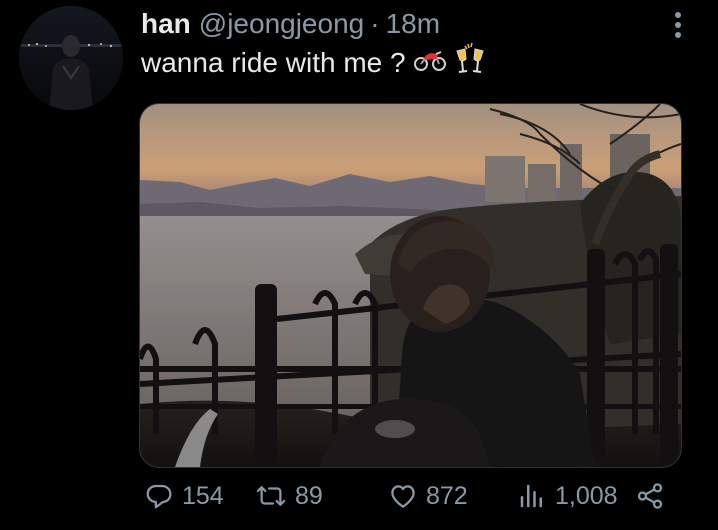  I want to click on retweet-button: 89, so click(289, 496).